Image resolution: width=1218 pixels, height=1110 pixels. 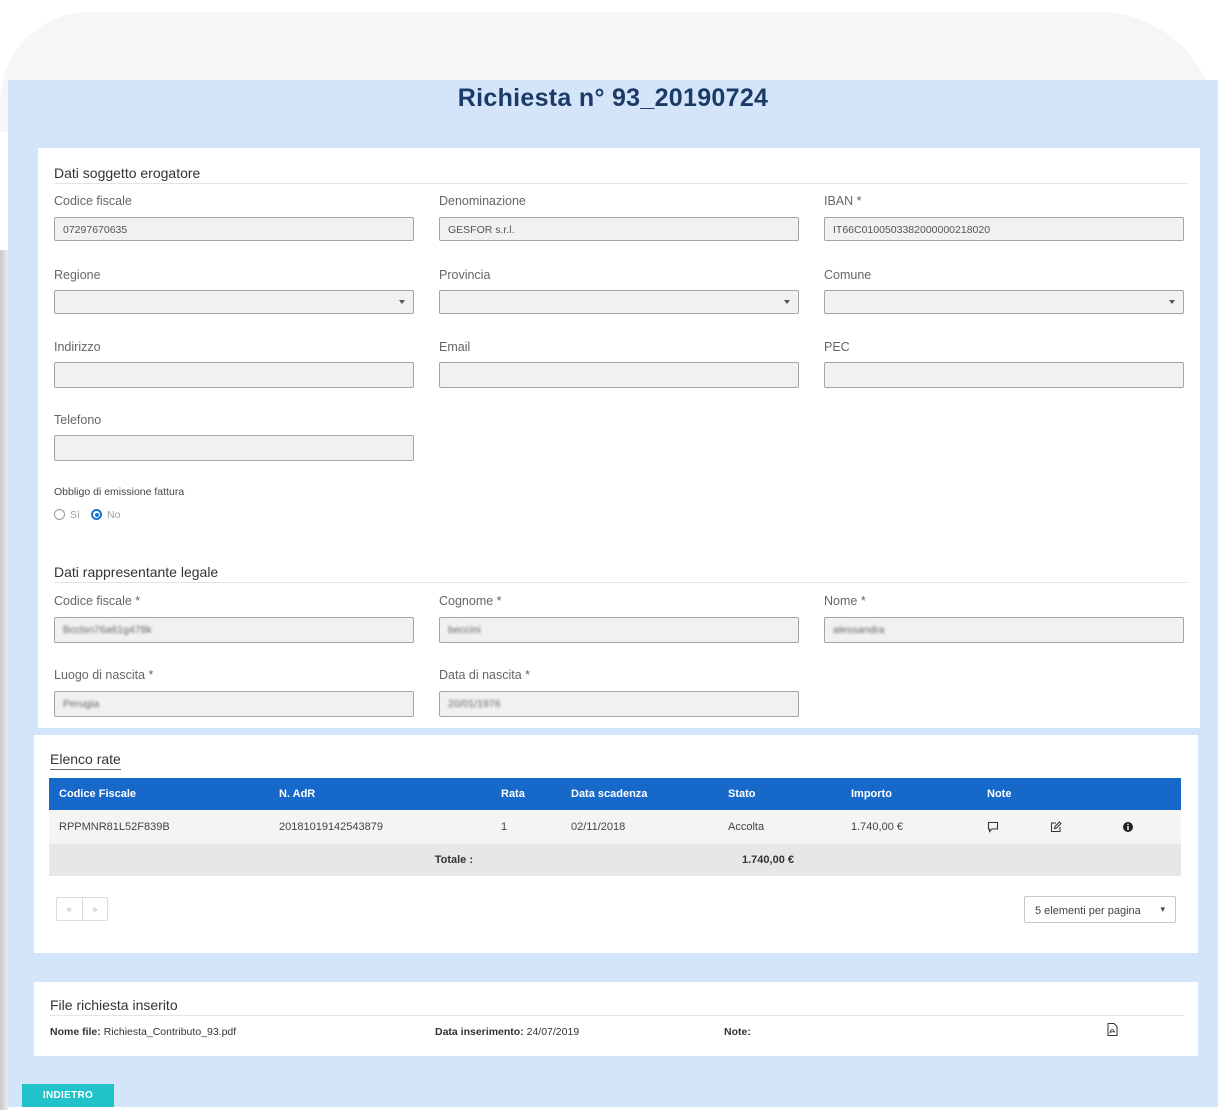 I want to click on label-data-nascita: Data di nascita *, so click(x=485, y=675).